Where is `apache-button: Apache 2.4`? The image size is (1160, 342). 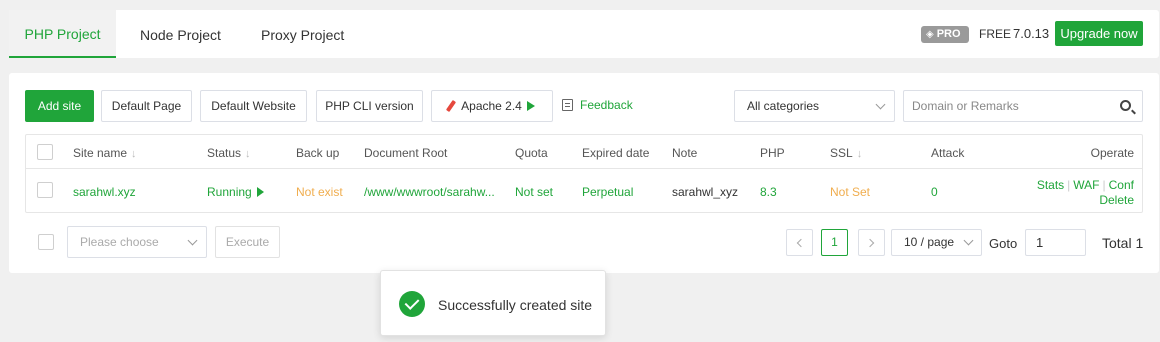 apache-button: Apache 2.4 is located at coordinates (492, 106).